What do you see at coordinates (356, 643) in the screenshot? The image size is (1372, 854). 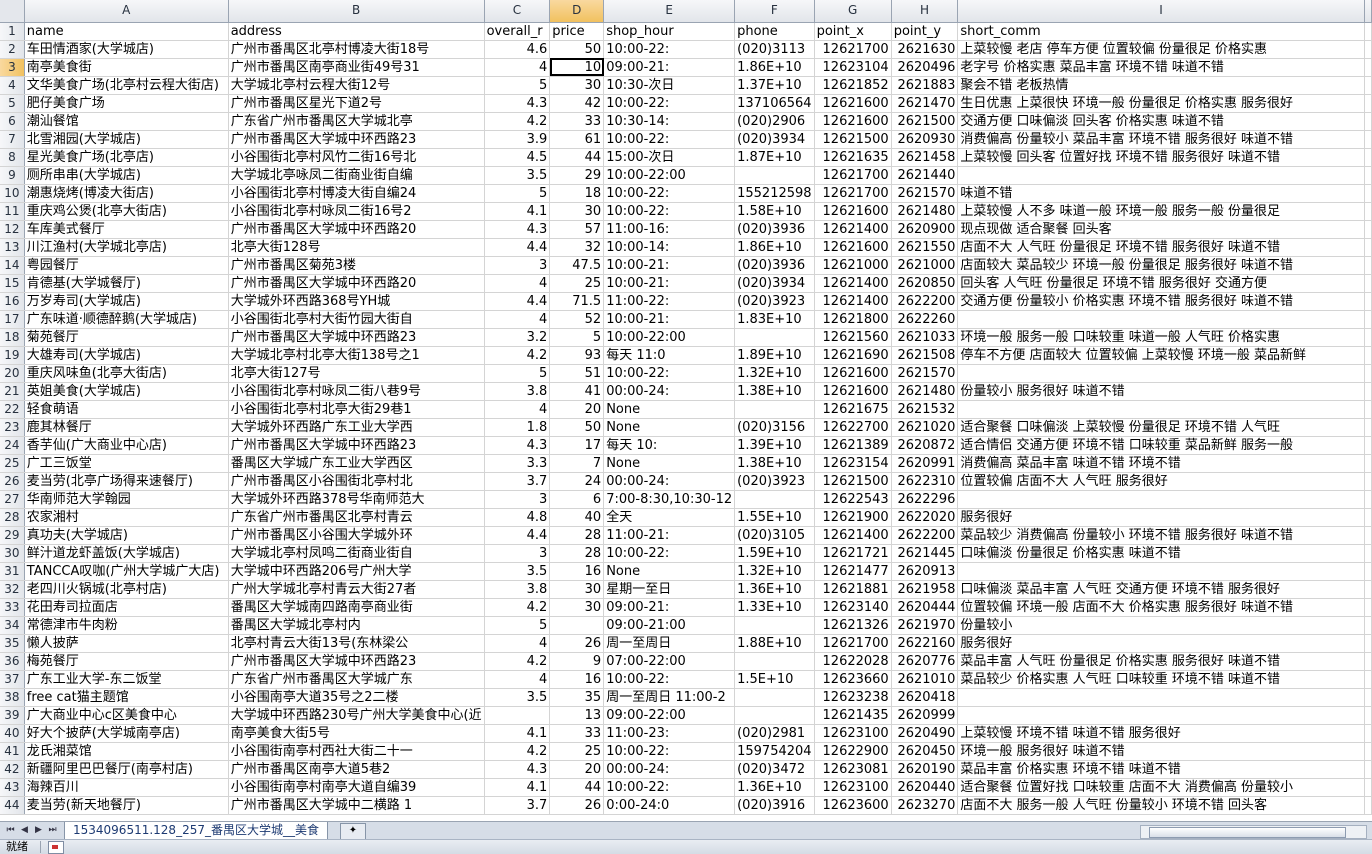 I see `cell: 北亭村青云大街13号(东林梁公` at bounding box center [356, 643].